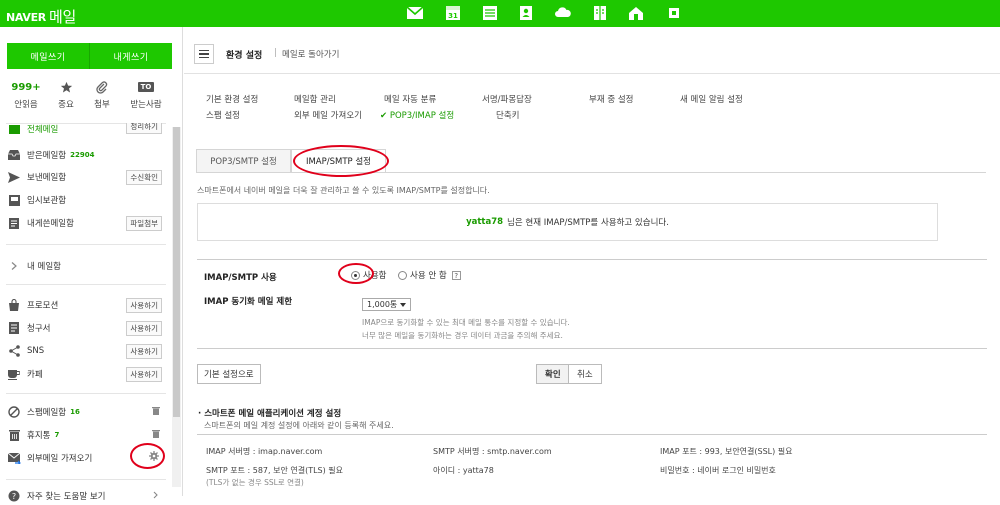 The height and width of the screenshot is (505, 1000). Describe the element at coordinates (387, 304) in the screenshot. I see `sync-limit-select: 1,000통` at that location.